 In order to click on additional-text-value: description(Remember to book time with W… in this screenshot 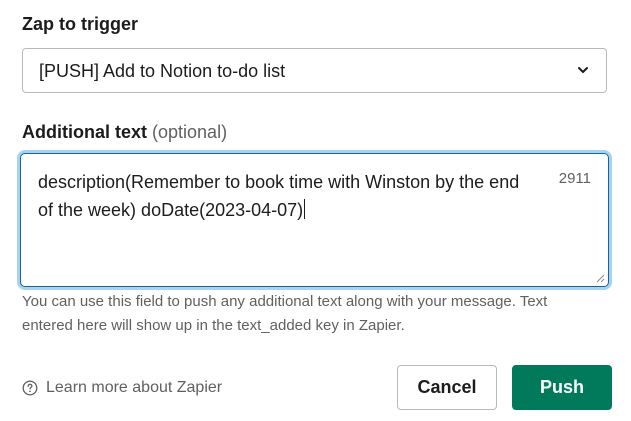, I will do `click(283, 196)`.